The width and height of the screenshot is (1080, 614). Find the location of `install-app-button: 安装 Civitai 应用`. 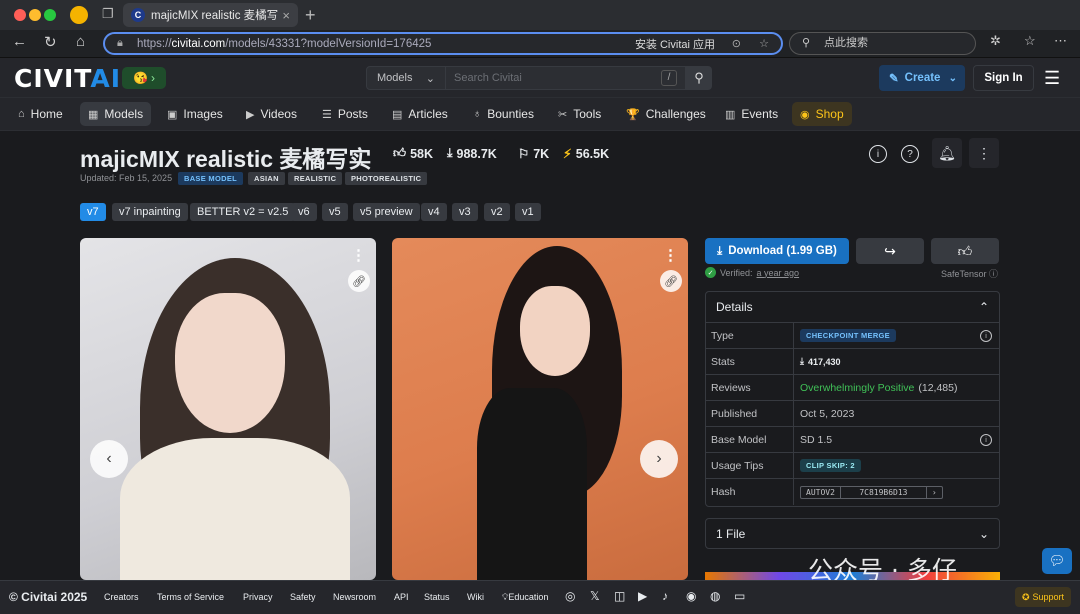

install-app-button: 安装 Civitai 应用 is located at coordinates (675, 44).